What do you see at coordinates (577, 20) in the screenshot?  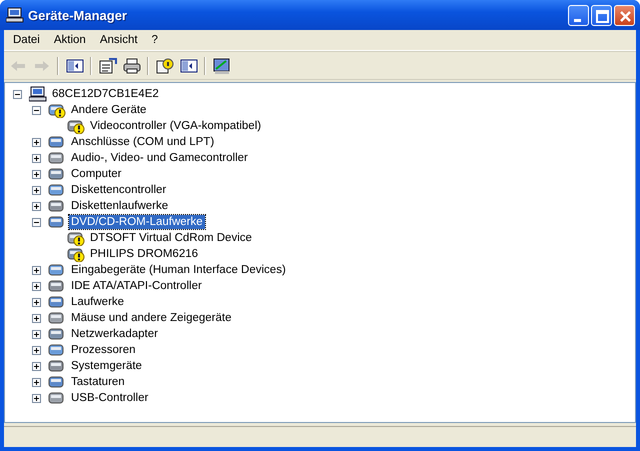 I see `minimize-icon` at bounding box center [577, 20].